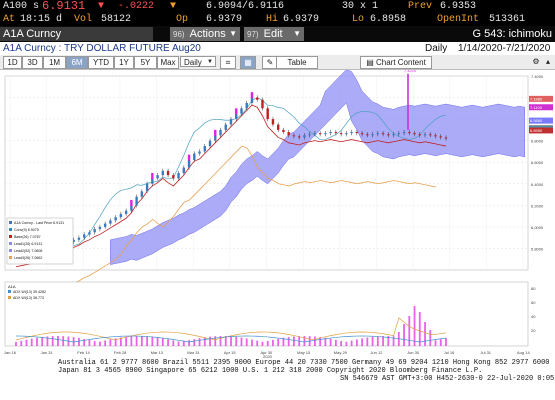 The width and height of the screenshot is (555, 400). What do you see at coordinates (360, 6) in the screenshot?
I see `bid-ask-size: 30 x 1` at bounding box center [360, 6].